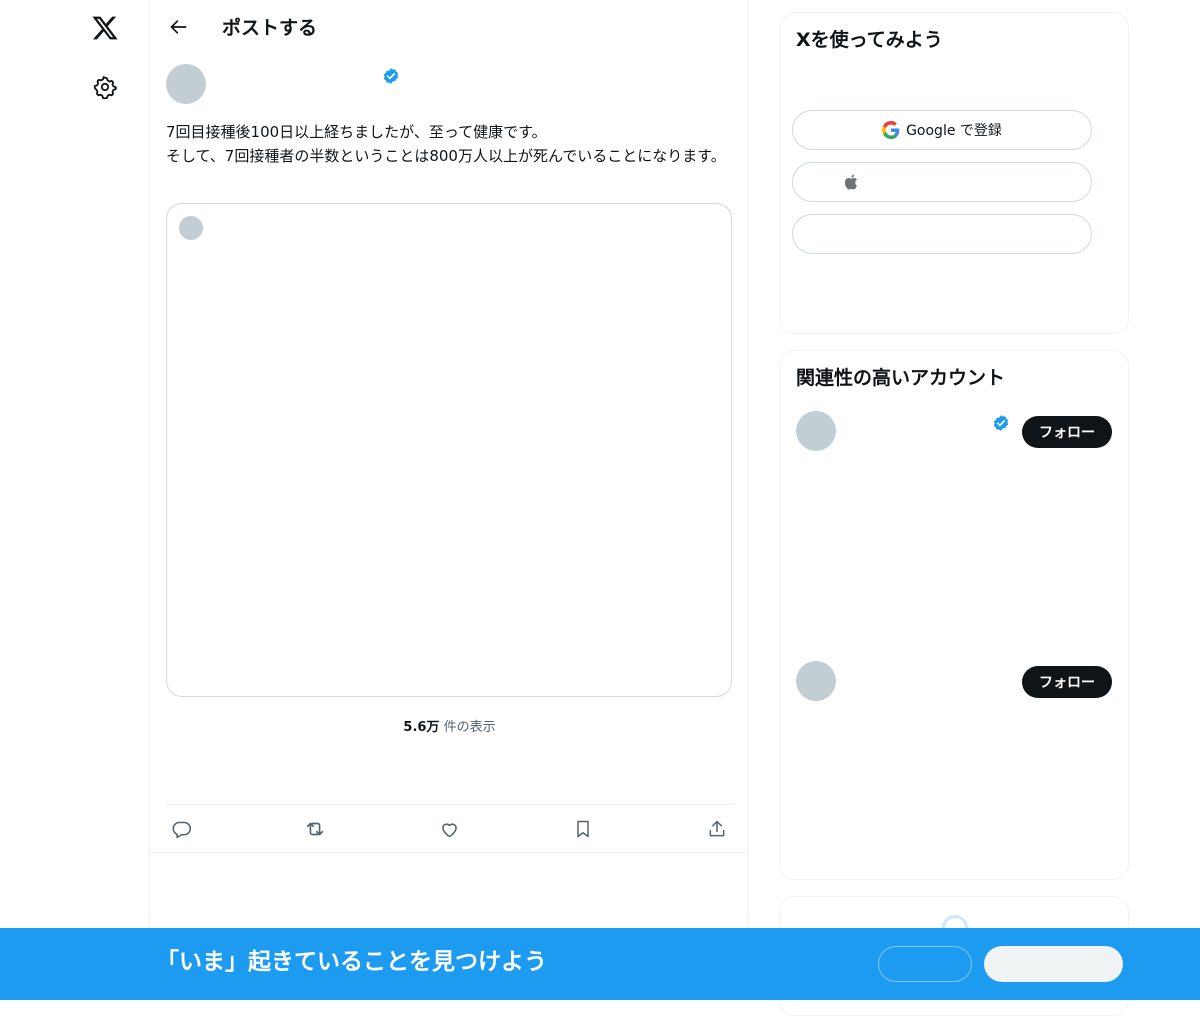  Describe the element at coordinates (105, 500) in the screenshot. I see `left-nav` at that location.